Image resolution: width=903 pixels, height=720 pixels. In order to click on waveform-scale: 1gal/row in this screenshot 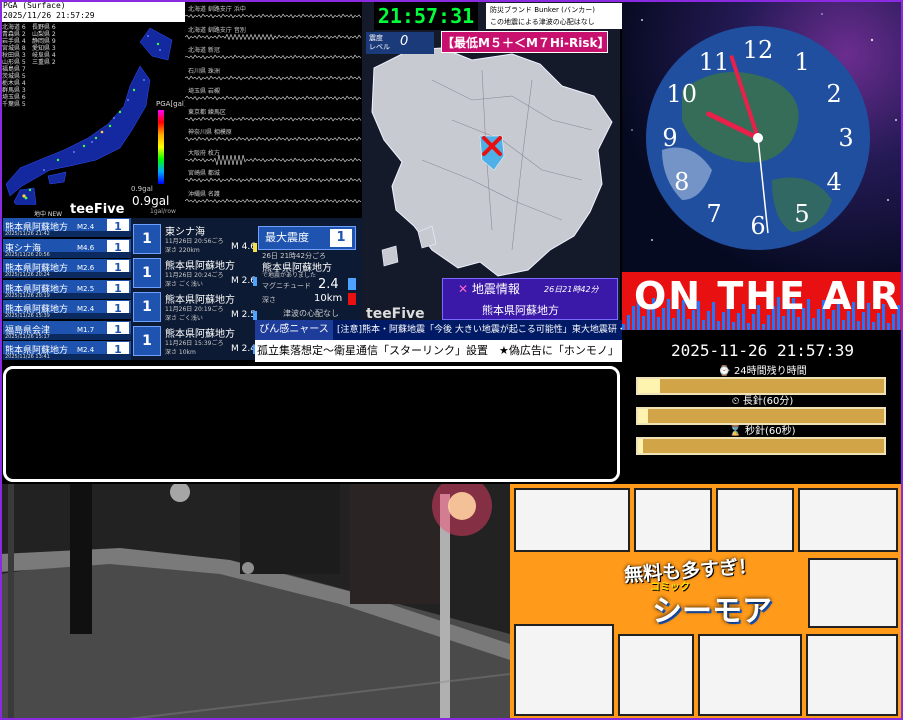, I will do `click(163, 211)`.